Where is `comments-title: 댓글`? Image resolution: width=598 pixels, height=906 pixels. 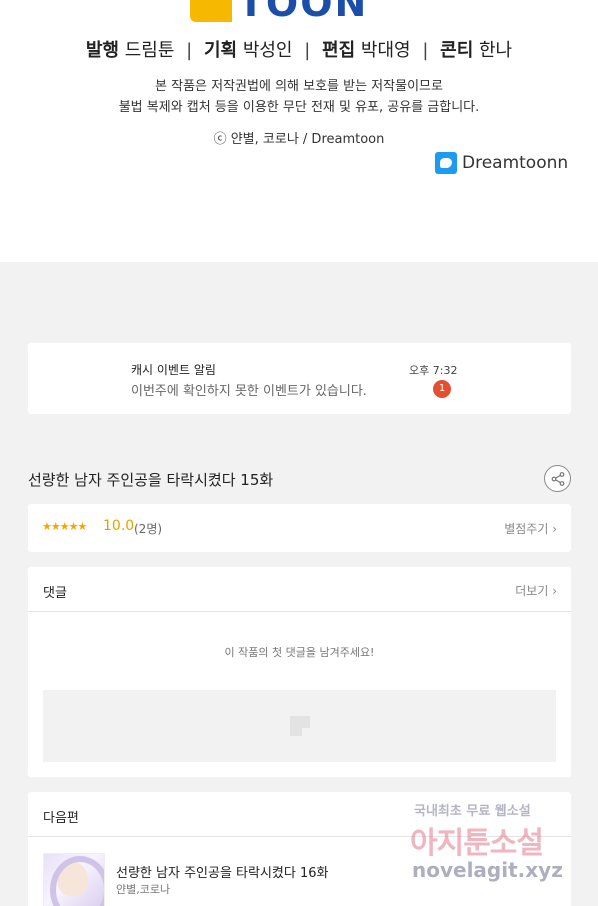 comments-title: 댓글 is located at coordinates (55, 593).